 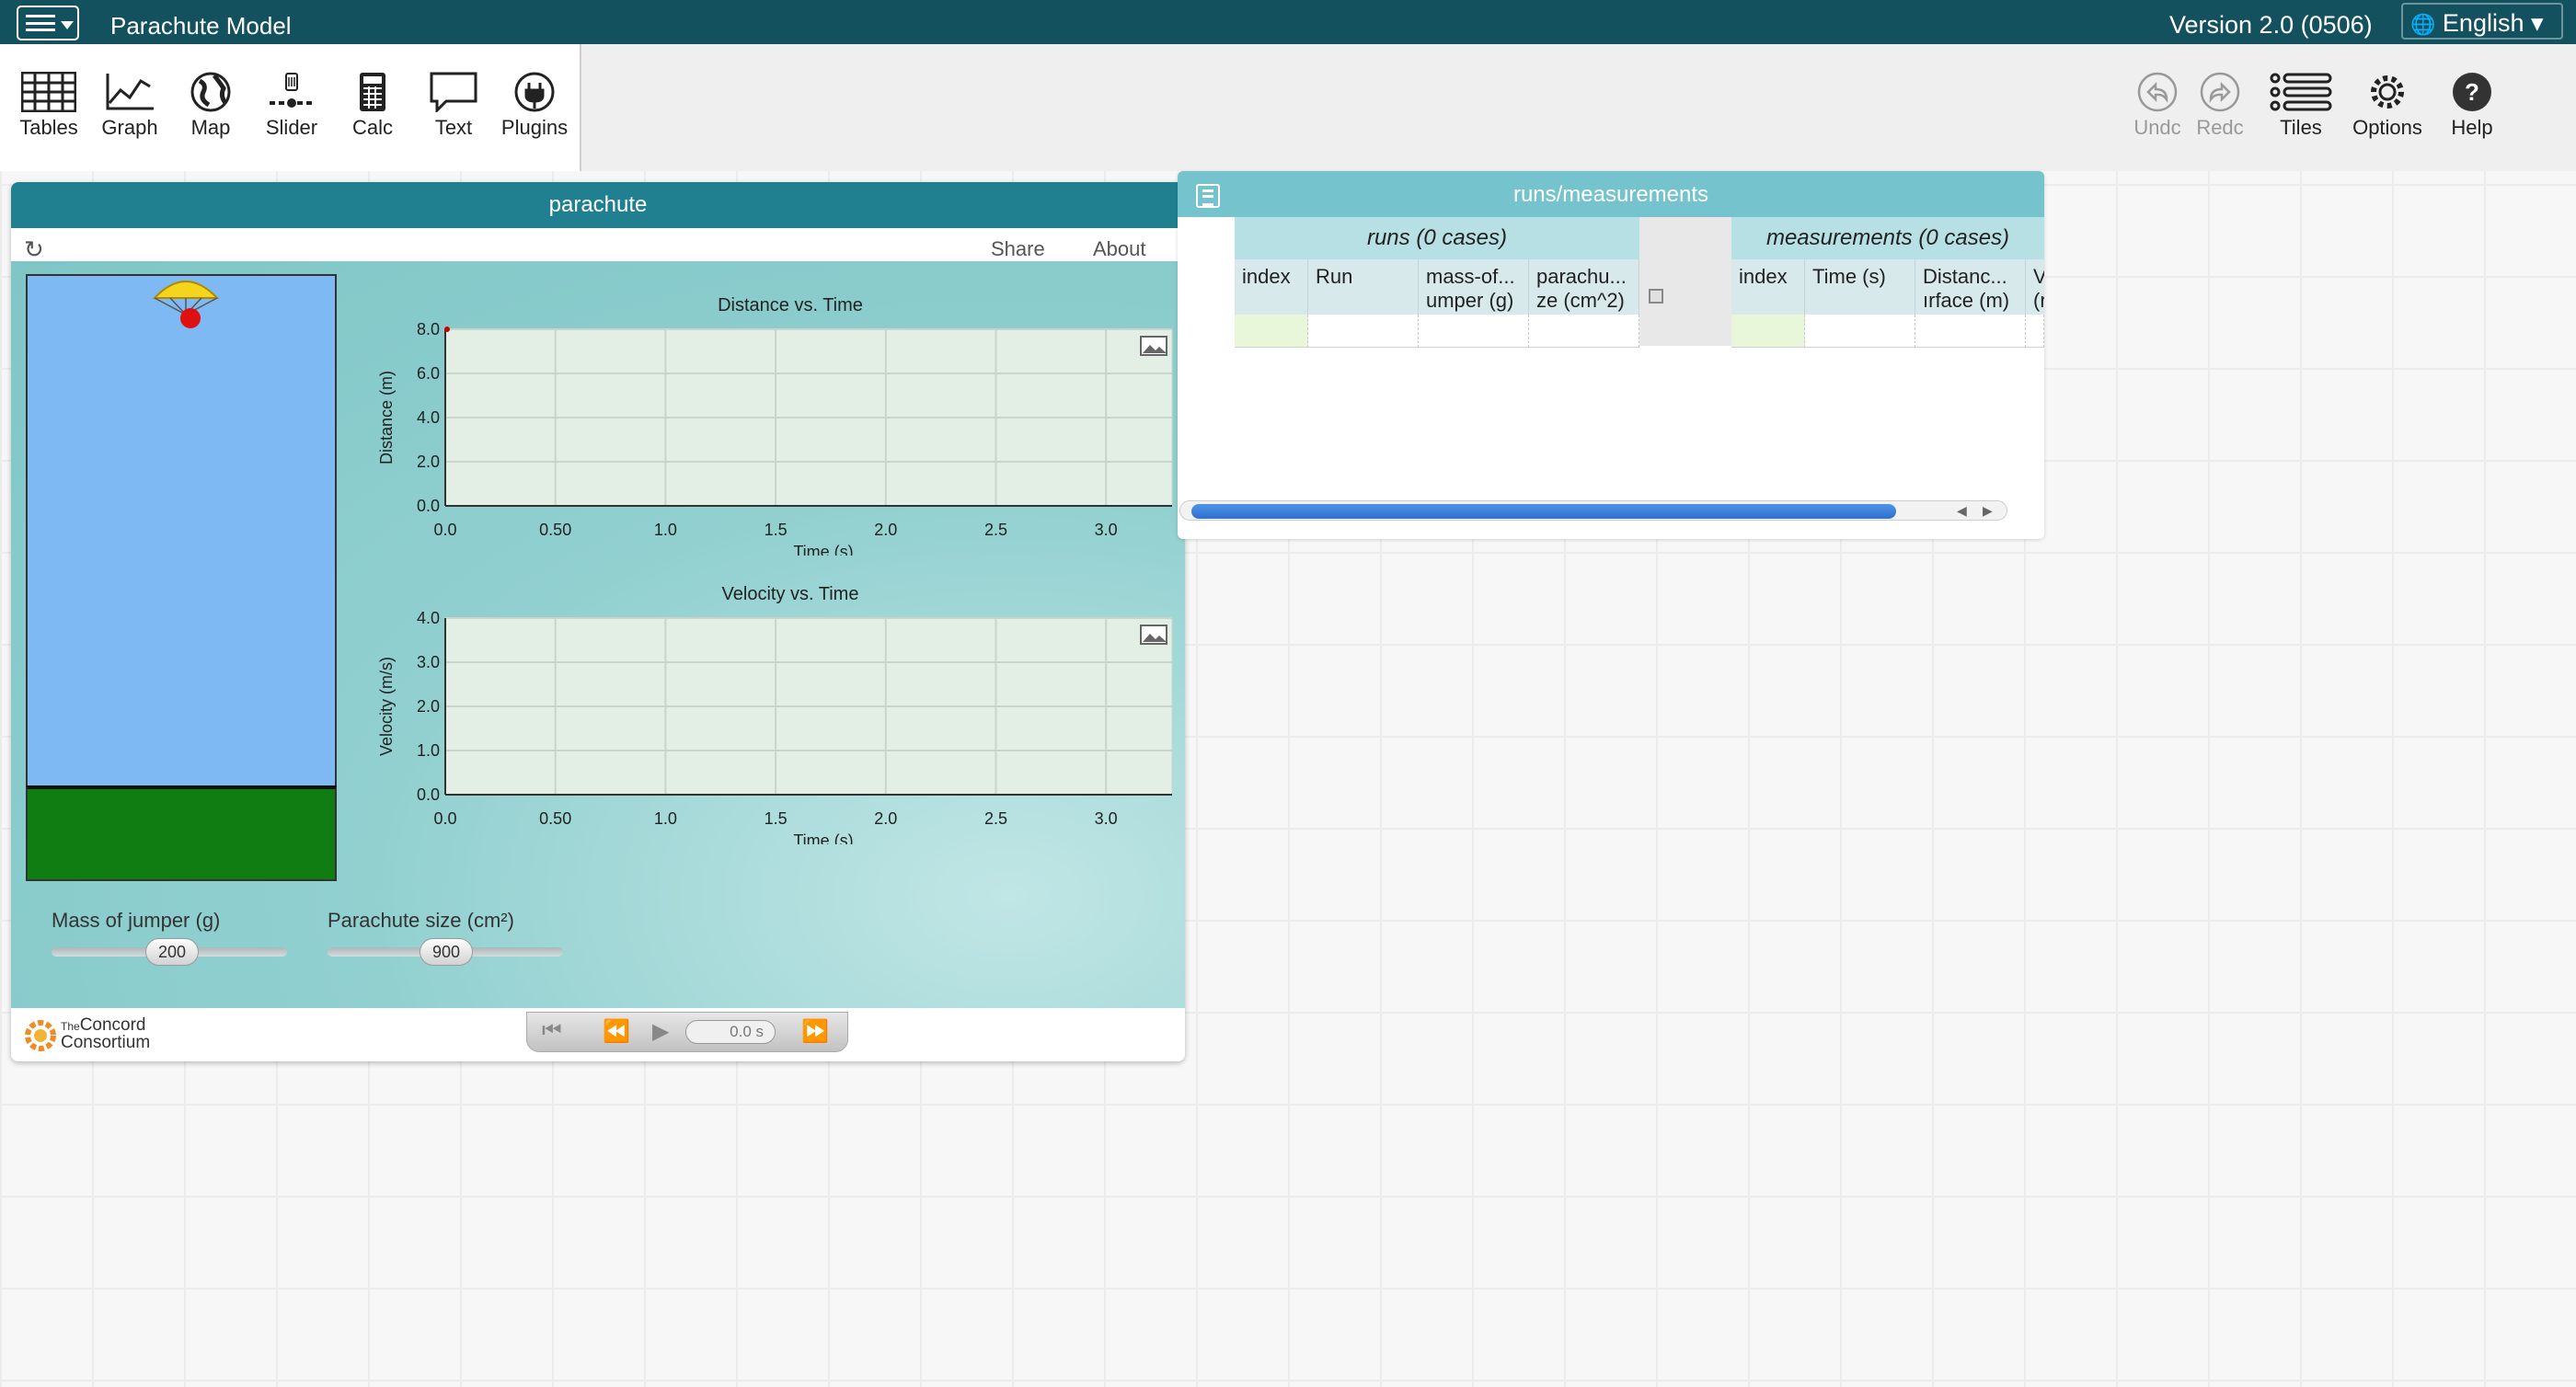 What do you see at coordinates (2220, 127) in the screenshot?
I see `redo-label: Redc` at bounding box center [2220, 127].